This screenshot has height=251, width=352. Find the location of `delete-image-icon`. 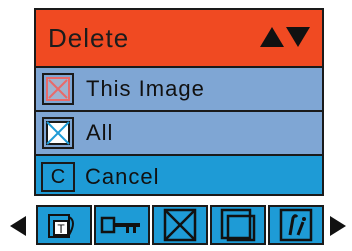

delete-image-icon is located at coordinates (58, 89).